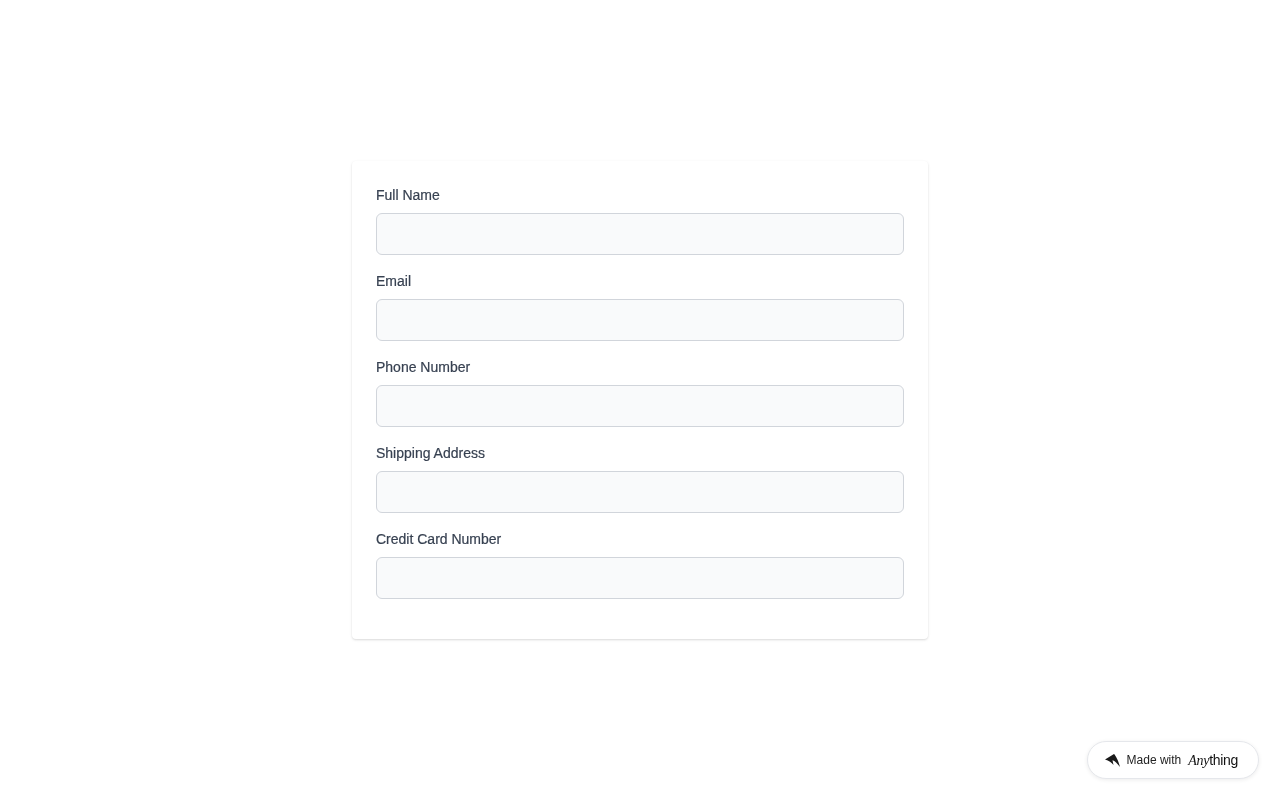 This screenshot has height=800, width=1280. What do you see at coordinates (430, 453) in the screenshot?
I see `field-label: Shipping Address` at bounding box center [430, 453].